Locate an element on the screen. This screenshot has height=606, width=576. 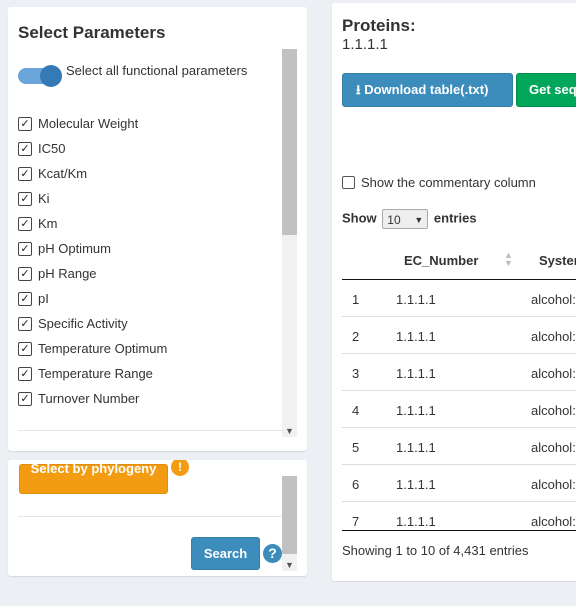
entries-select: 10 ▼ is located at coordinates (405, 219).